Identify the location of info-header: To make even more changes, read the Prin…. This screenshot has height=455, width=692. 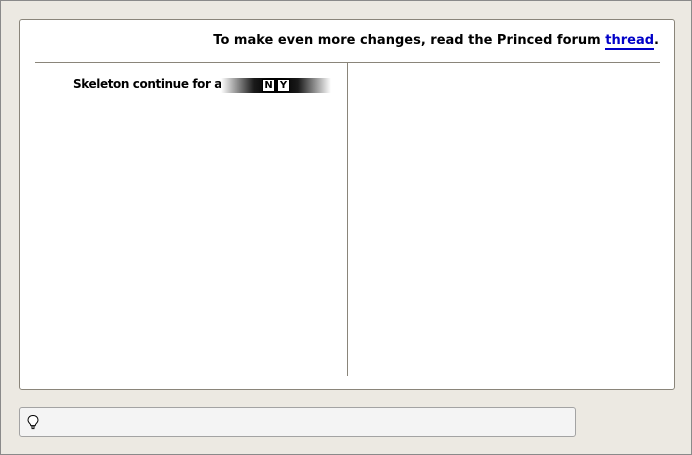
(436, 41).